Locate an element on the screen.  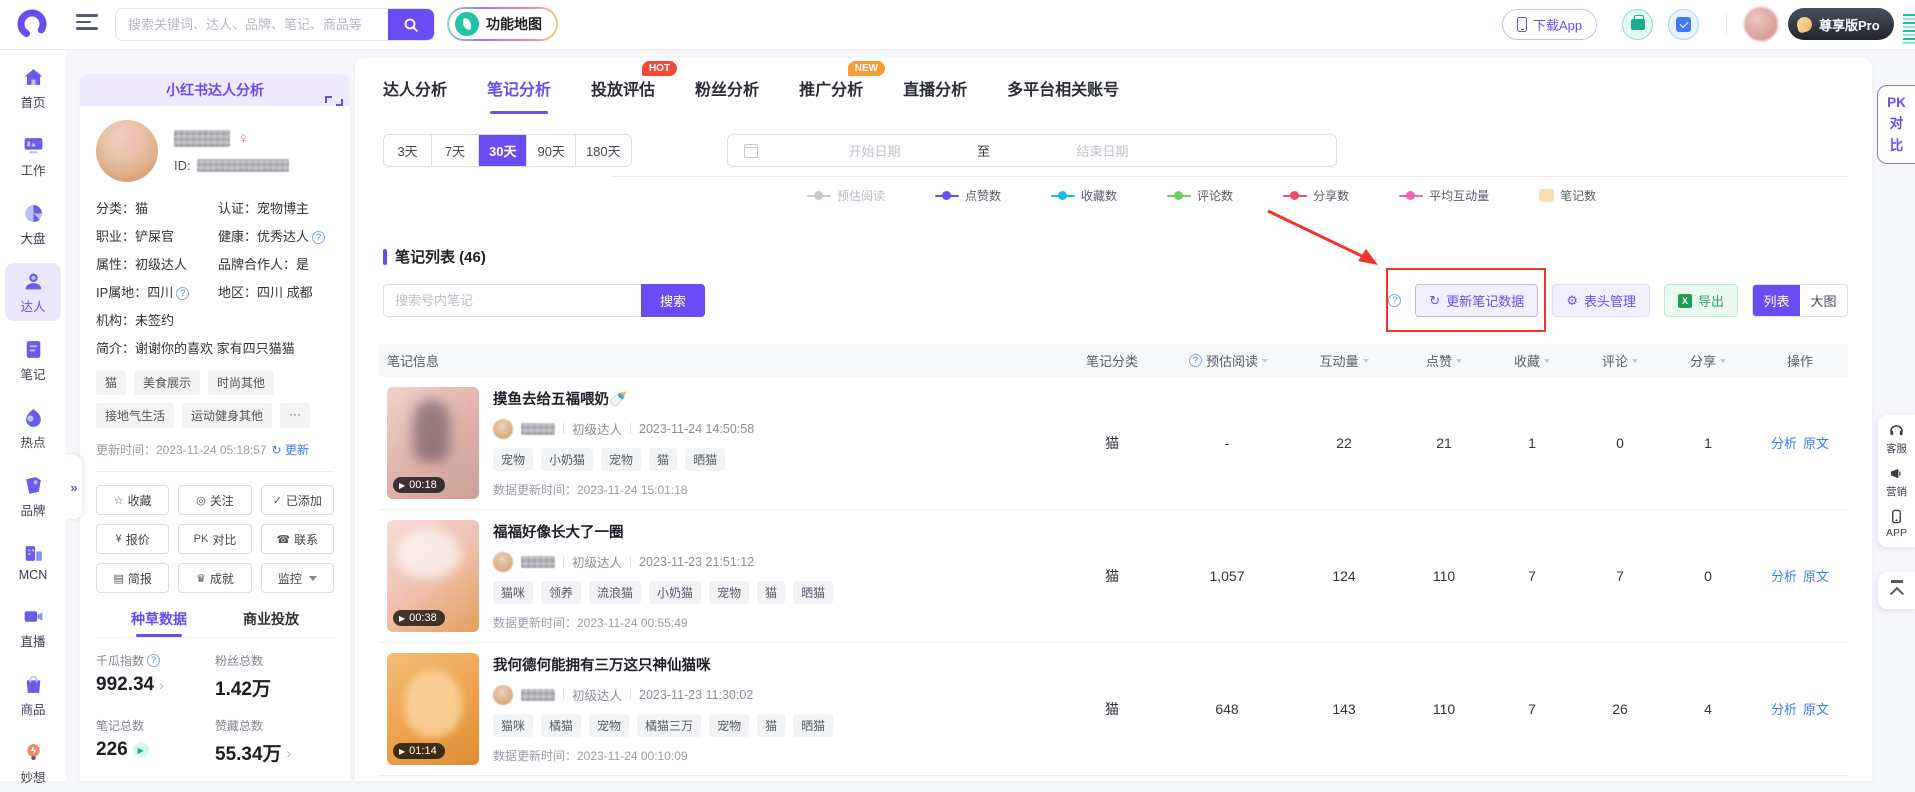
collapse-menu-icon is located at coordinates (87, 24).